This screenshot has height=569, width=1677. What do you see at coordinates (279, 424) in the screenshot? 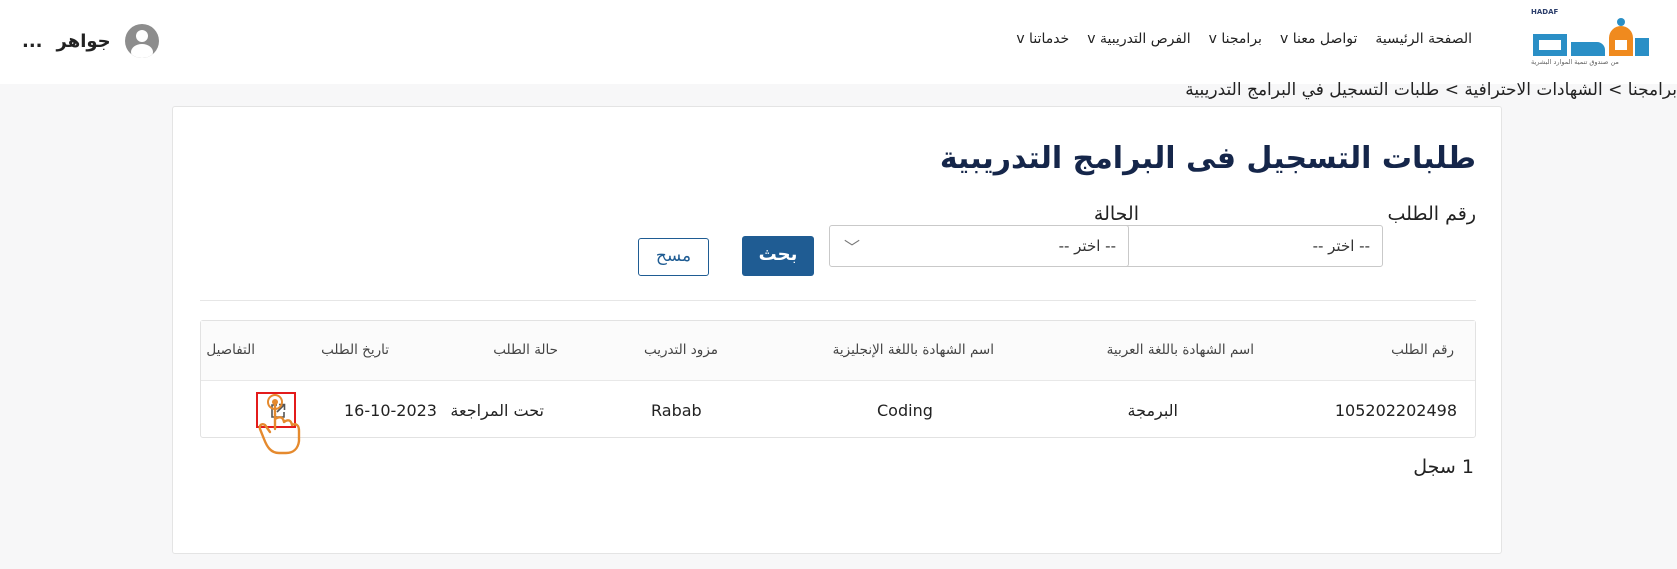
I see `pointer-hand-icon` at bounding box center [279, 424].